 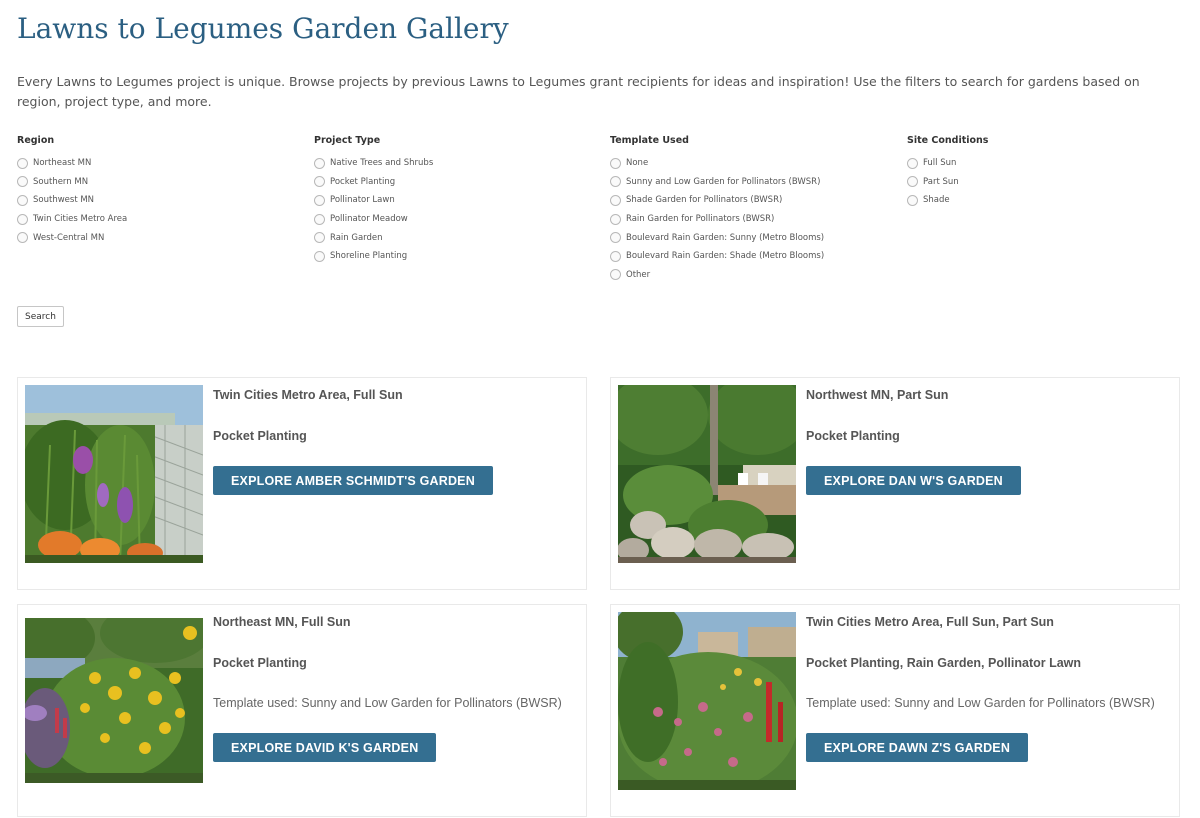 I want to click on option-label: Shade Garden for Pollinators (BWSR), so click(x=704, y=200).